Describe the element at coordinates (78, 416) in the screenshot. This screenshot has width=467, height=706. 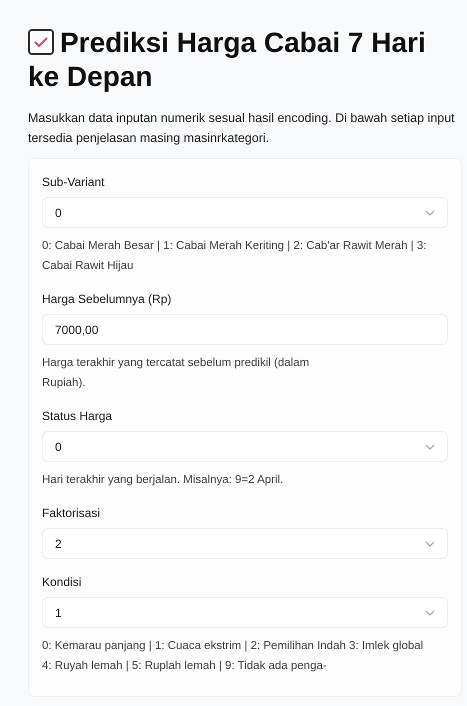
I see `field-label: Status Harga` at that location.